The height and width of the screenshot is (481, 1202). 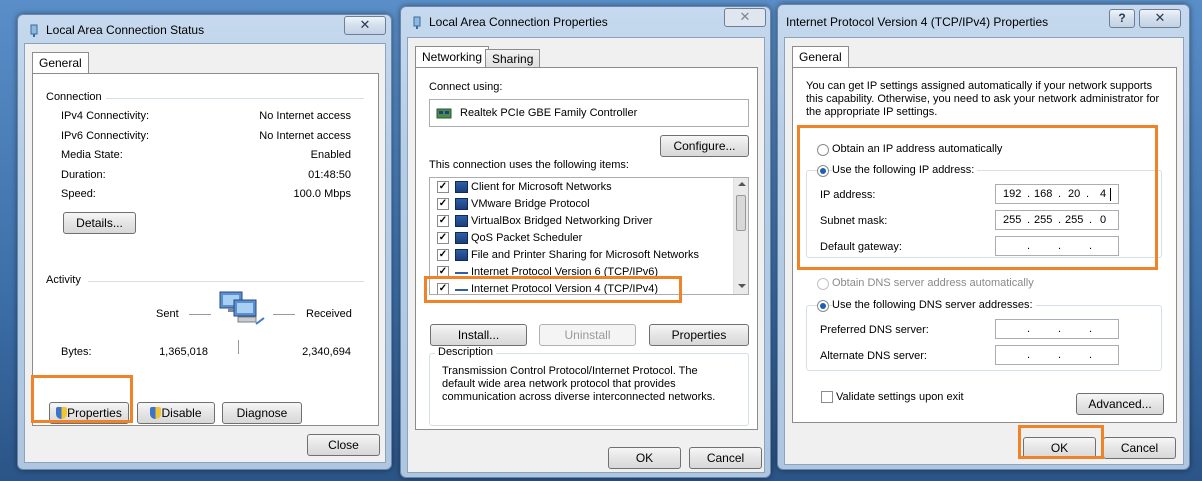 I want to click on ipv4-cancel-button: Cancel, so click(x=1139, y=448).